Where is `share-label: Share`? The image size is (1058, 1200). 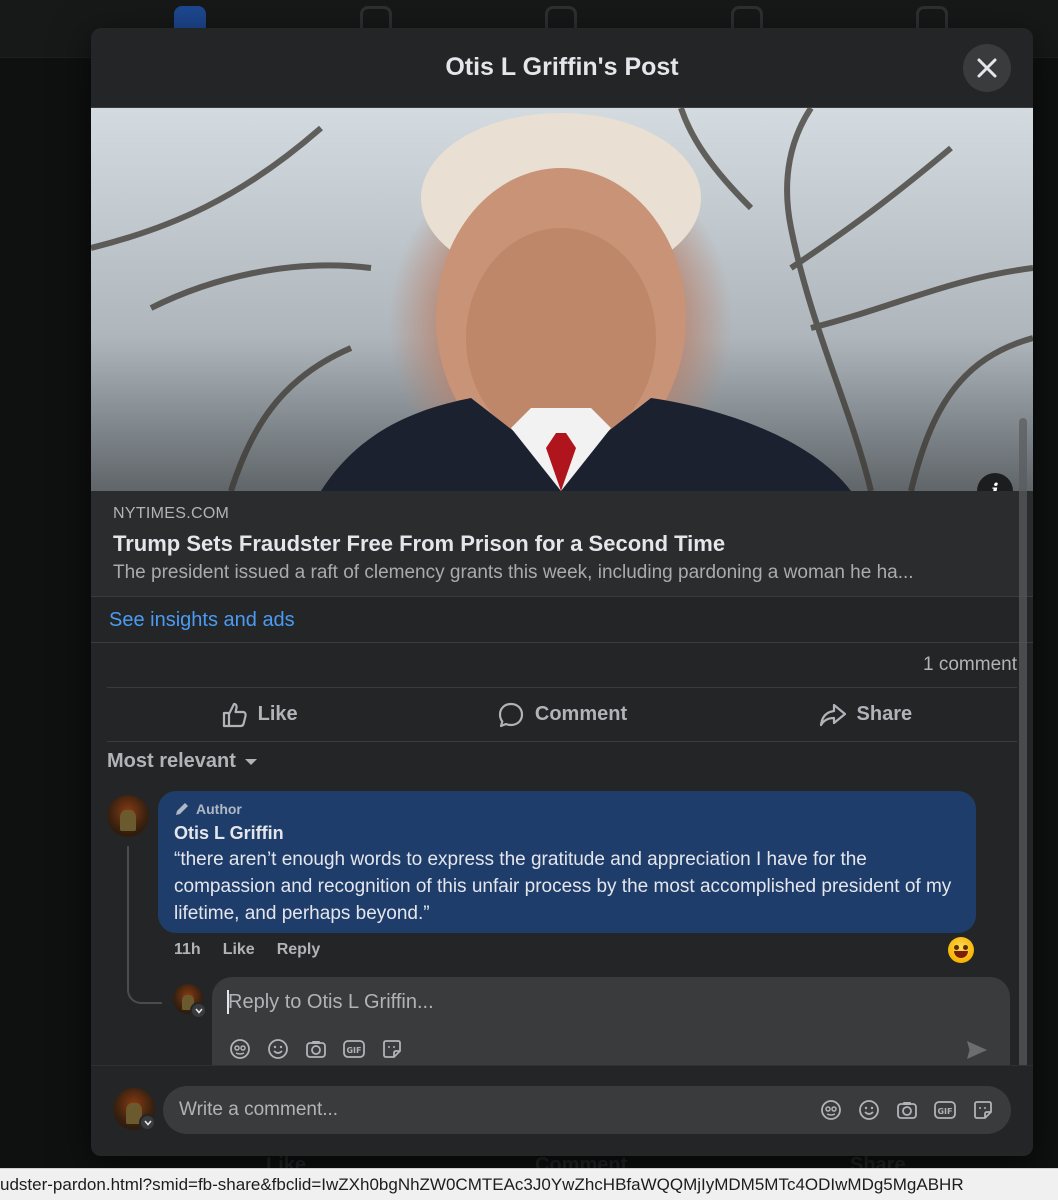 share-label: Share is located at coordinates (884, 714).